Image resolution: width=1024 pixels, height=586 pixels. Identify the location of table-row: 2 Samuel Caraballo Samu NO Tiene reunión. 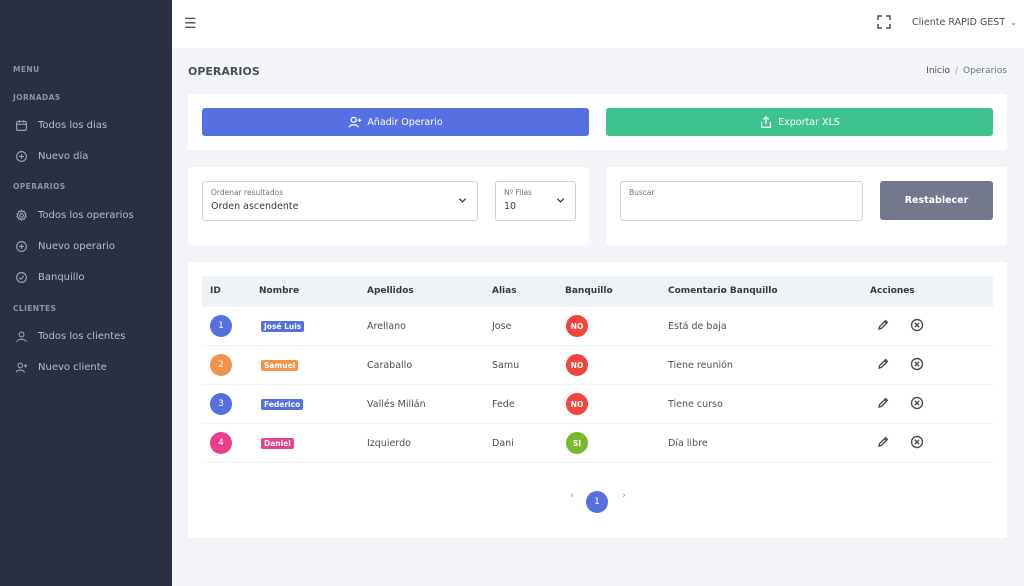
(597, 365).